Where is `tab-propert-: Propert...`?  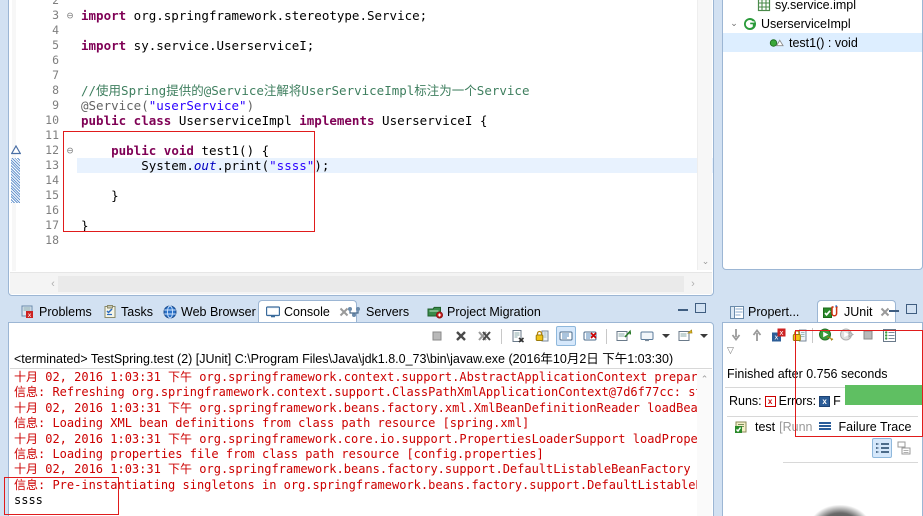
tab-propert-: Propert... is located at coordinates (764, 312).